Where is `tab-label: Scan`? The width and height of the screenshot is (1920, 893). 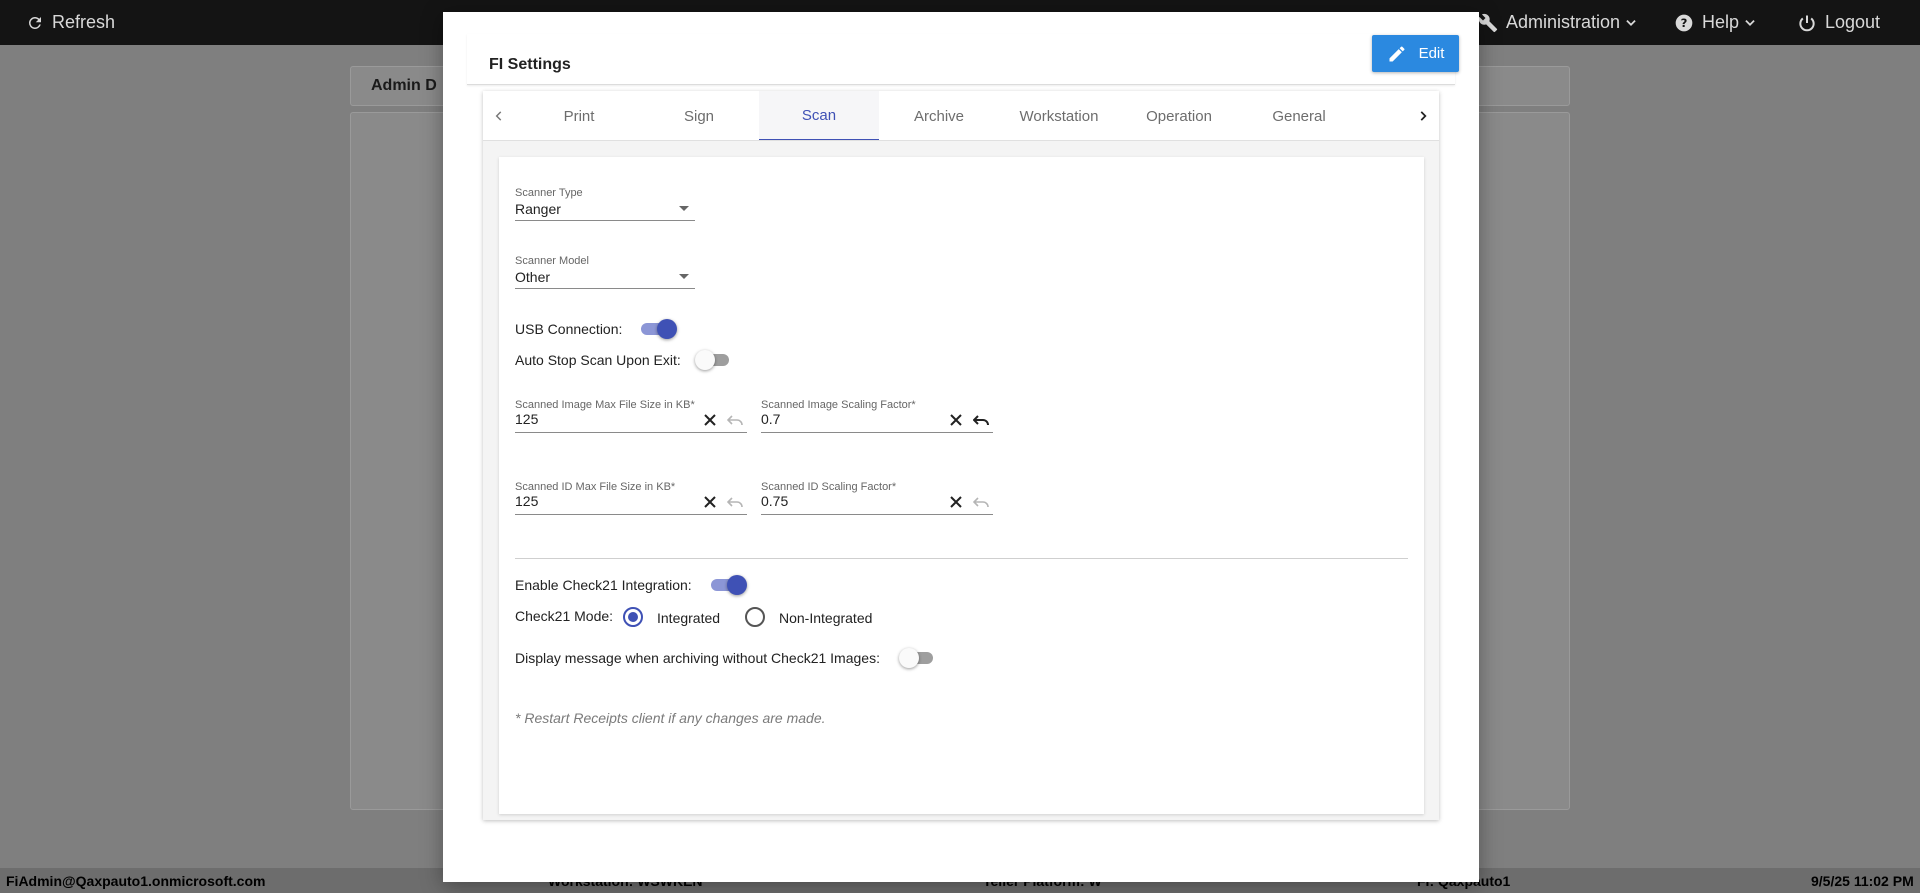
tab-label: Scan is located at coordinates (819, 115).